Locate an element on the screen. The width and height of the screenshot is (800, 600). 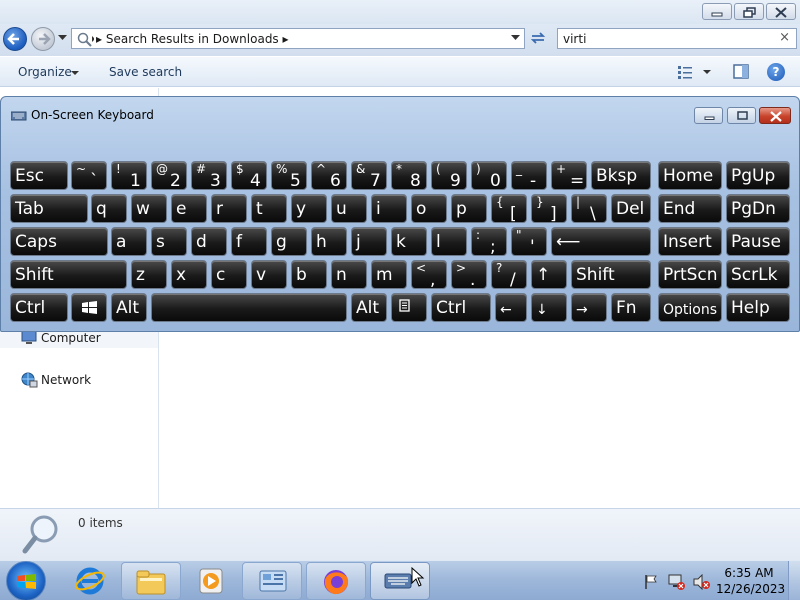
close-button is located at coordinates (781, 11).